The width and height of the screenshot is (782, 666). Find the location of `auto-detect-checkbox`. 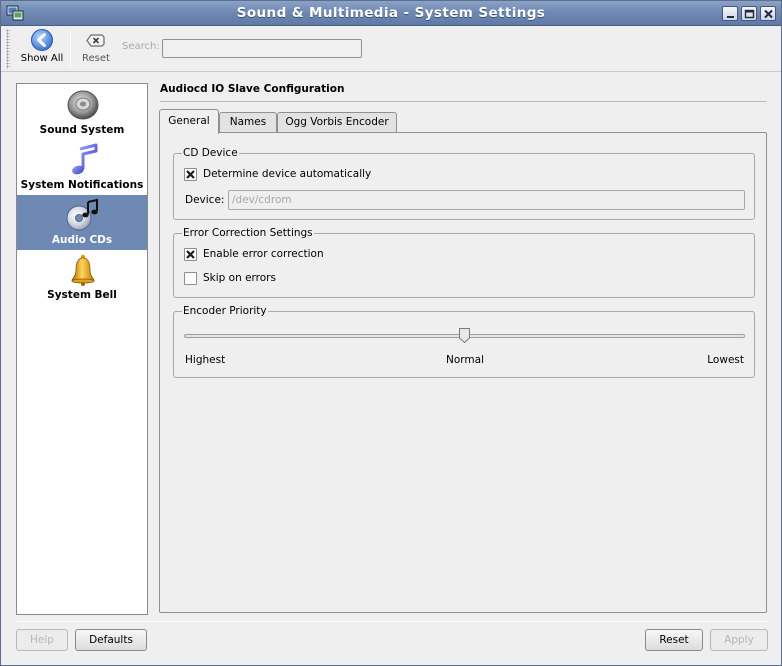

auto-detect-checkbox is located at coordinates (190, 174).